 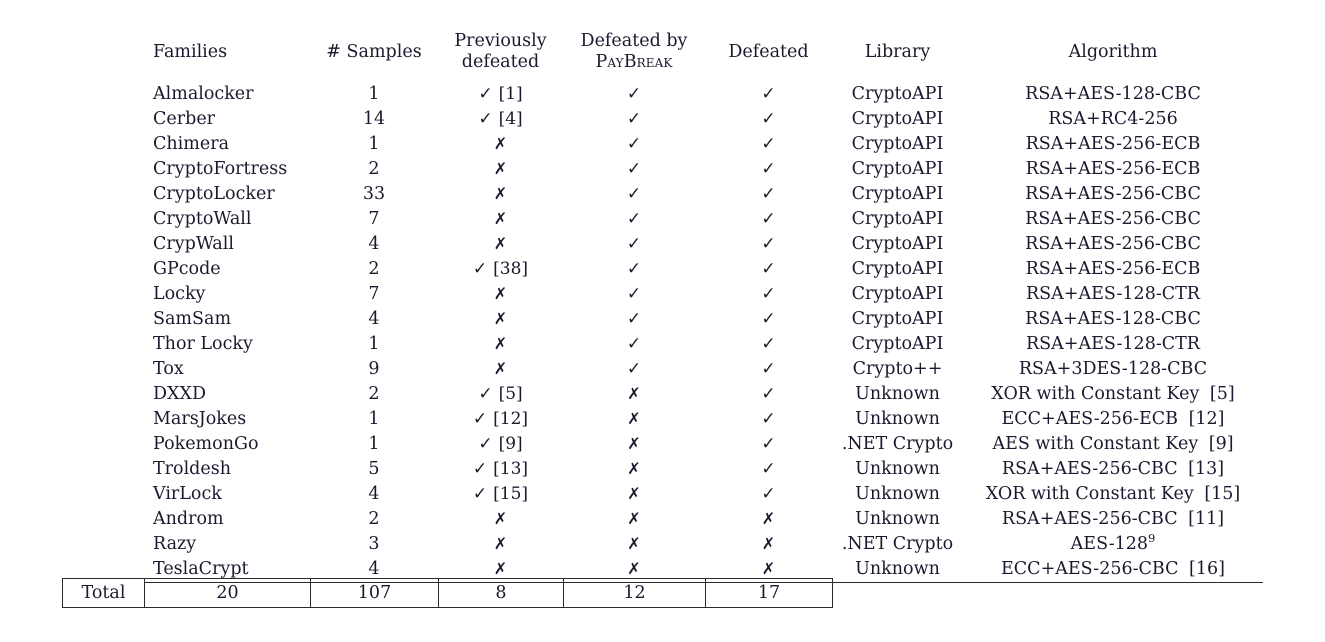 I want to click on cell-previously-defeated: ✓ [15], so click(x=500, y=494).